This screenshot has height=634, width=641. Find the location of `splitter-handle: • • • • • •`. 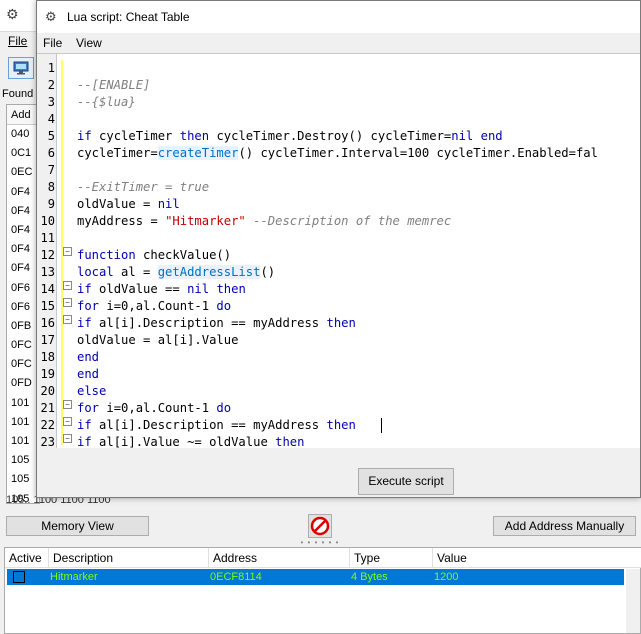

splitter-handle: • • • • • • is located at coordinates (320, 543).